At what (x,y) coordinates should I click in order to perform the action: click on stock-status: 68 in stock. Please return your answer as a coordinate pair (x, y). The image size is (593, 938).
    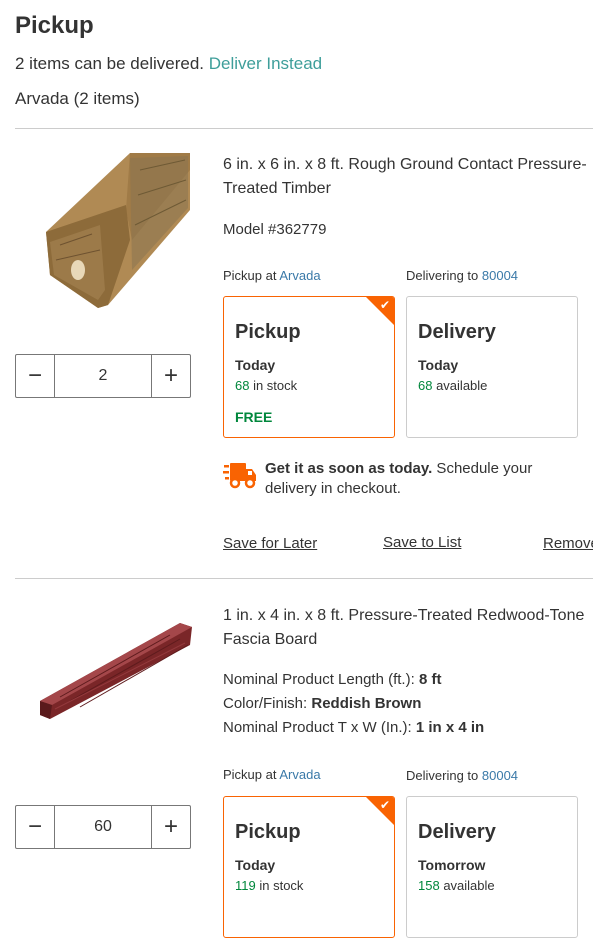
    Looking at the image, I should click on (266, 385).